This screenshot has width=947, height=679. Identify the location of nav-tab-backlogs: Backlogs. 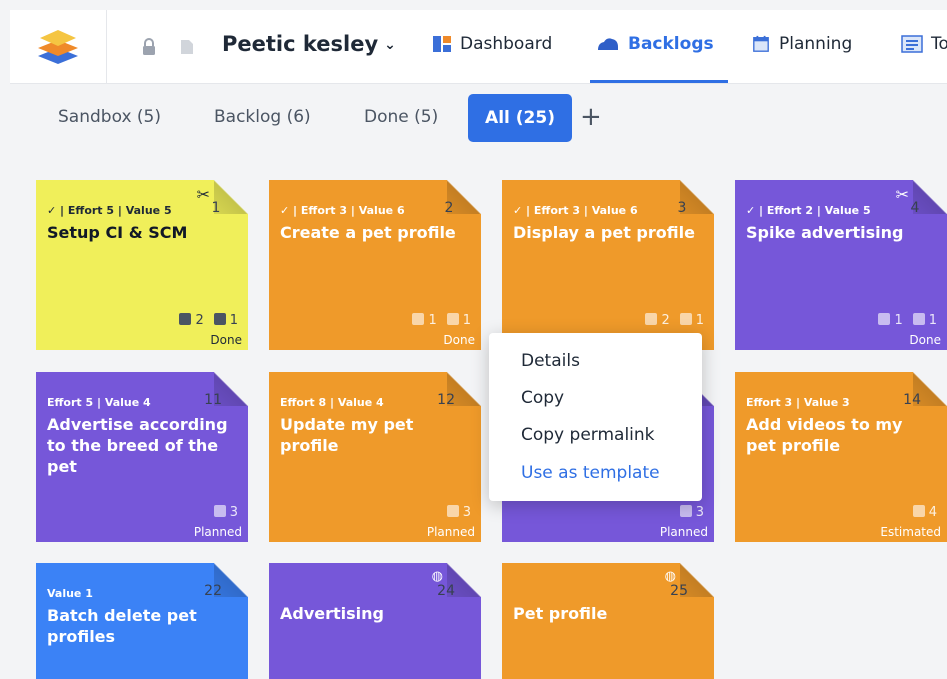
(655, 44).